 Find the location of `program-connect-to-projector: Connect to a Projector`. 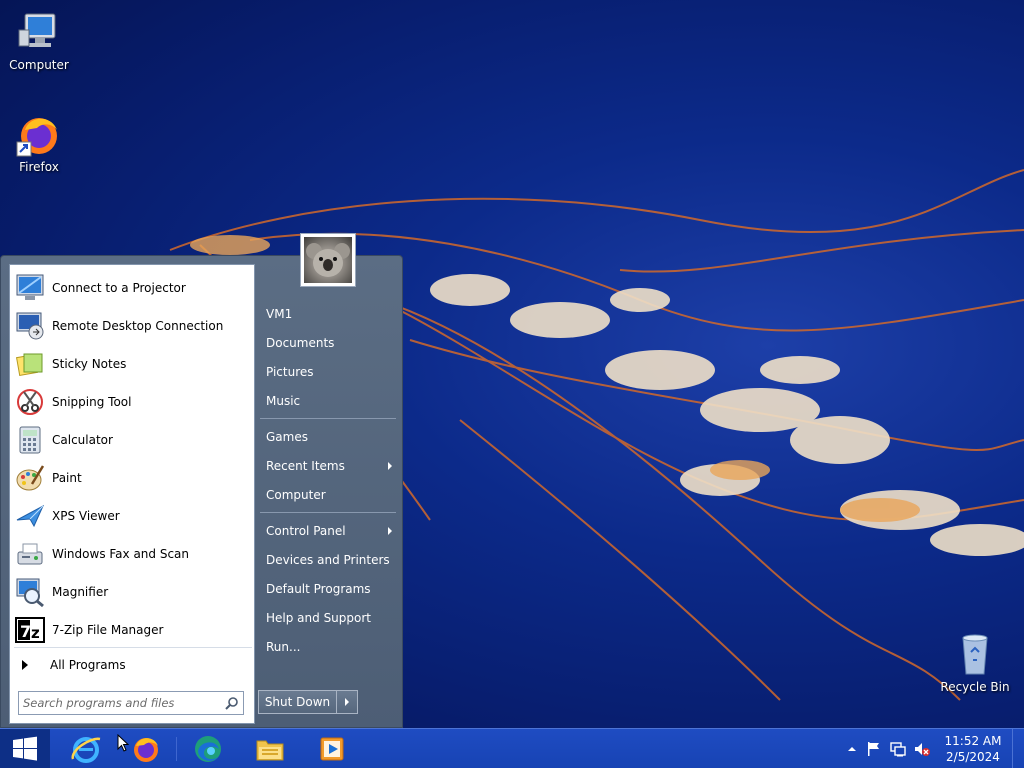

program-connect-to-projector: Connect to a Projector is located at coordinates (133, 288).